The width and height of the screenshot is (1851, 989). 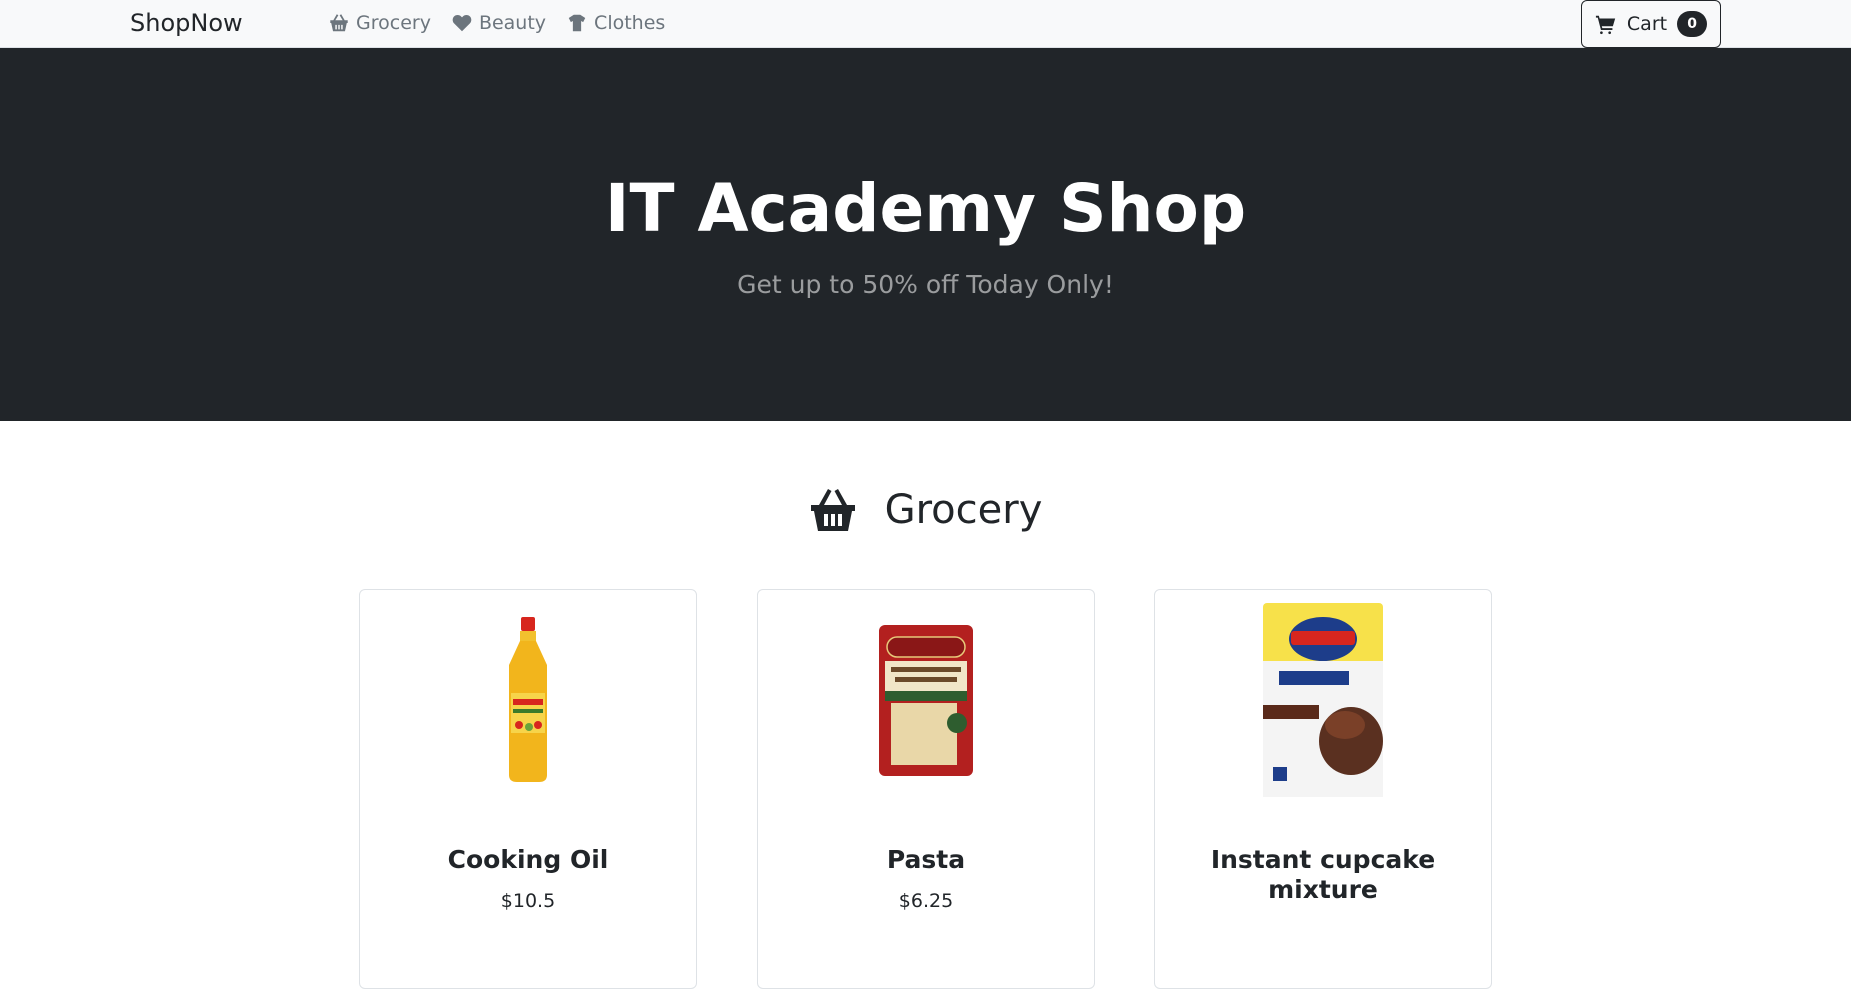 I want to click on section-title: Grocery, so click(x=963, y=510).